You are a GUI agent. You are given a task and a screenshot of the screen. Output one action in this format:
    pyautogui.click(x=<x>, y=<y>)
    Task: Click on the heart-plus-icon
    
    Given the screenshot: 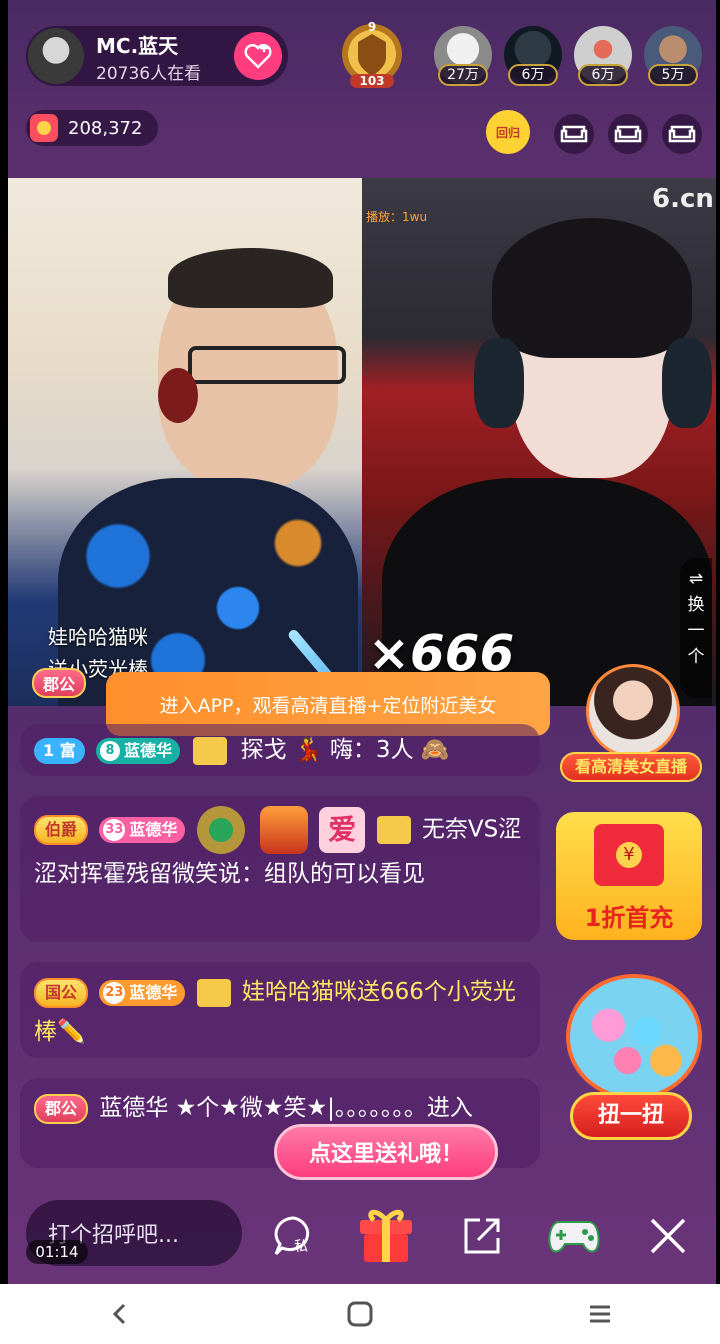 What is the action you would take?
    pyautogui.click(x=258, y=56)
    